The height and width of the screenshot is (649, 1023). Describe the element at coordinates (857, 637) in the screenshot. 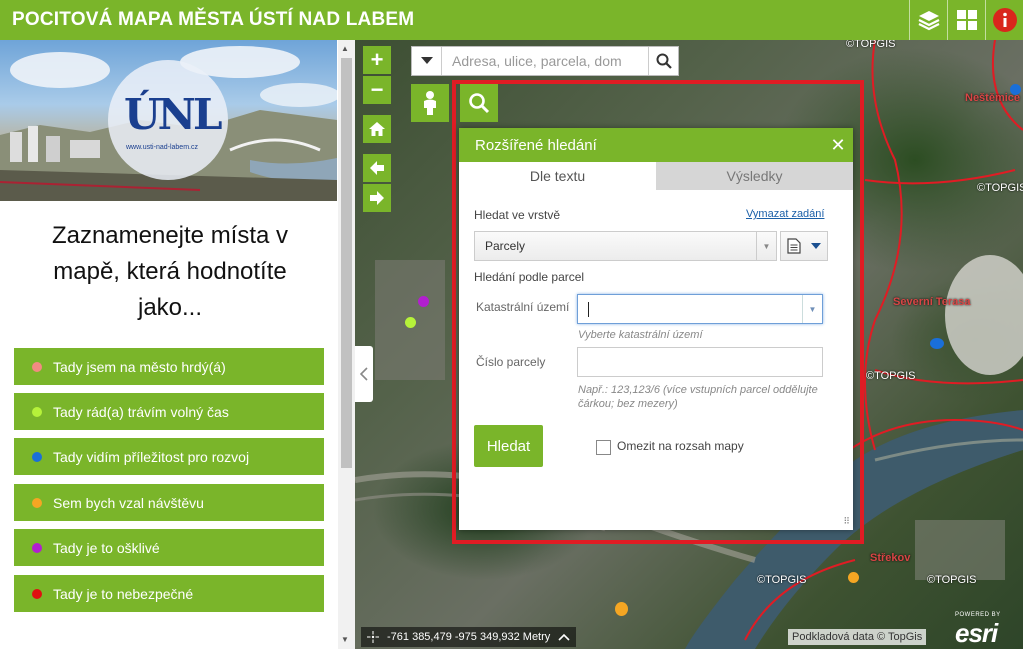

I see `map-attribution: Podkladová data © TopGis` at that location.